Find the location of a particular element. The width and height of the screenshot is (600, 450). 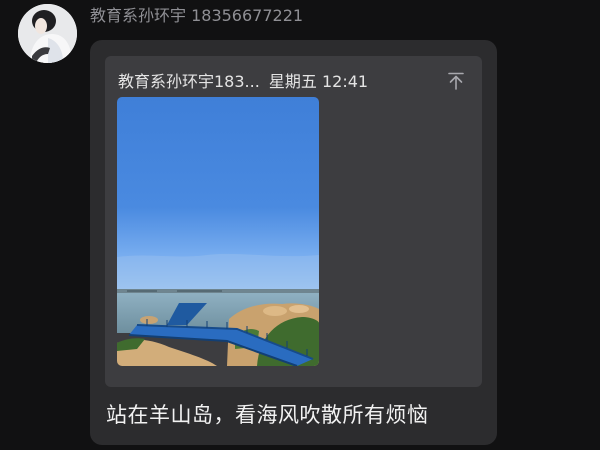

avatar is located at coordinates (47, 33).